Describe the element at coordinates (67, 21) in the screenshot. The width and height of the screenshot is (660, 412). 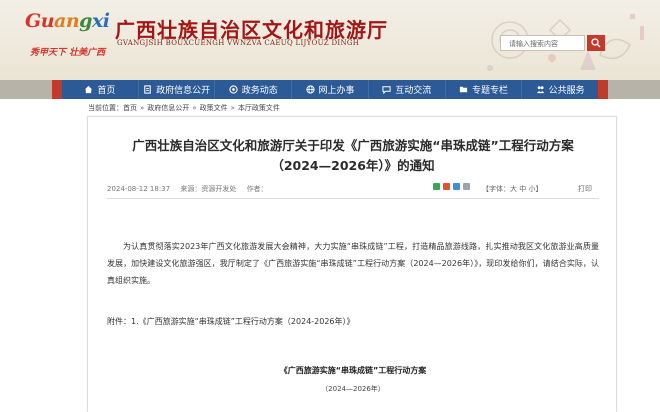
I see `logo-wordmark: Guangxi` at that location.